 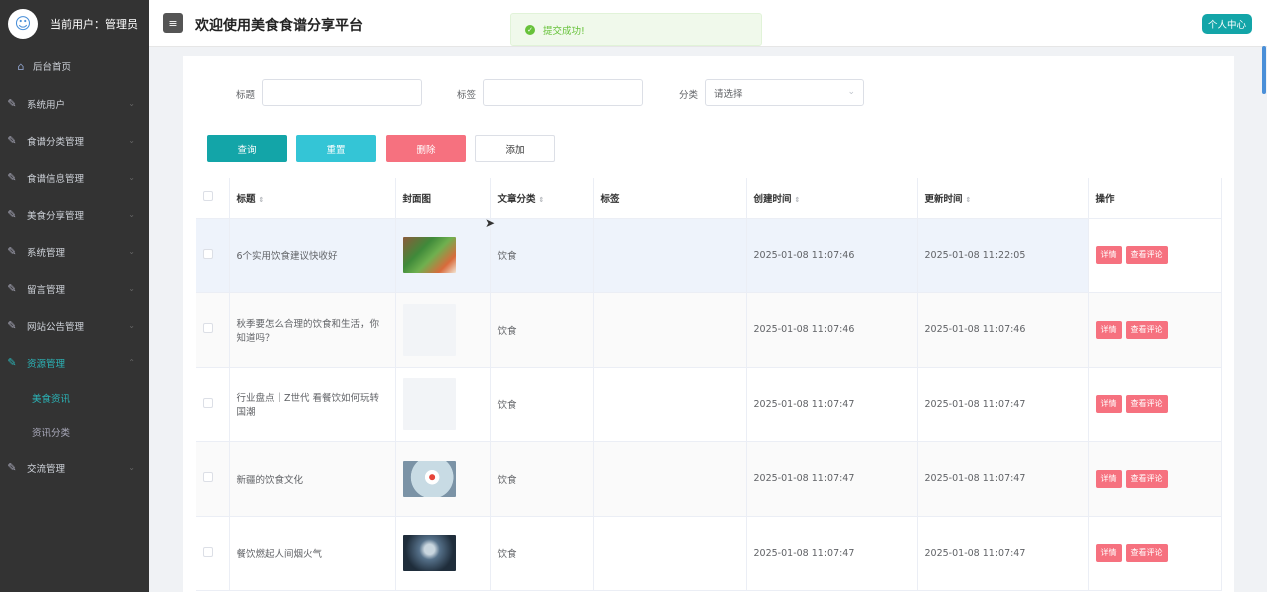 I want to click on sidebar-item-label: 系统用户, so click(x=46, y=105).